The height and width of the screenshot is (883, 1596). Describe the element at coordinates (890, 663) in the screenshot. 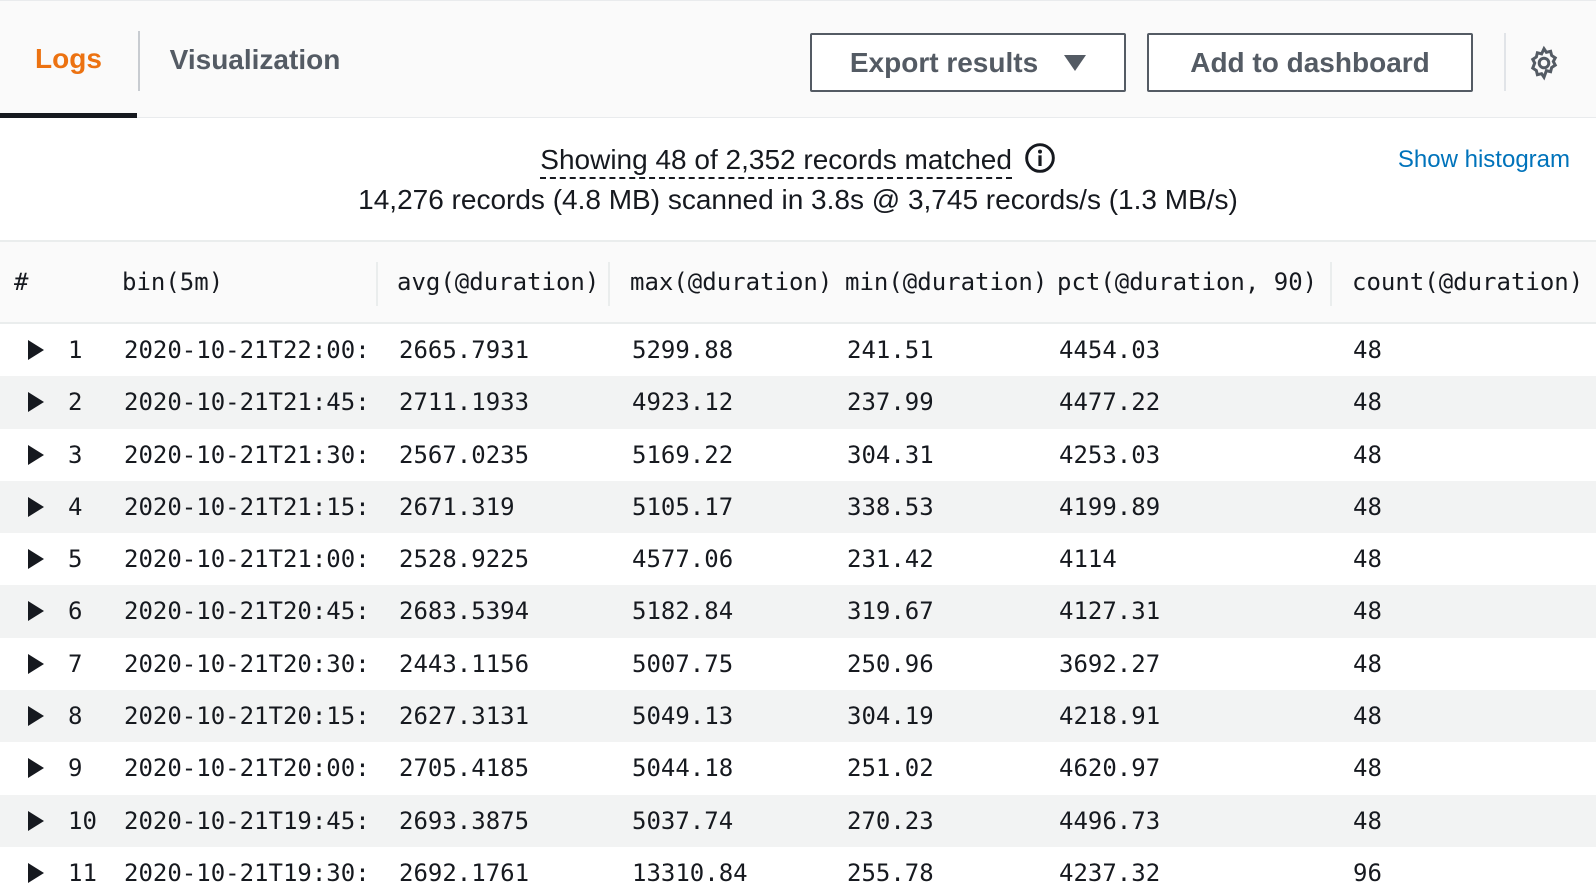

I see `cell-min: 250.96` at that location.